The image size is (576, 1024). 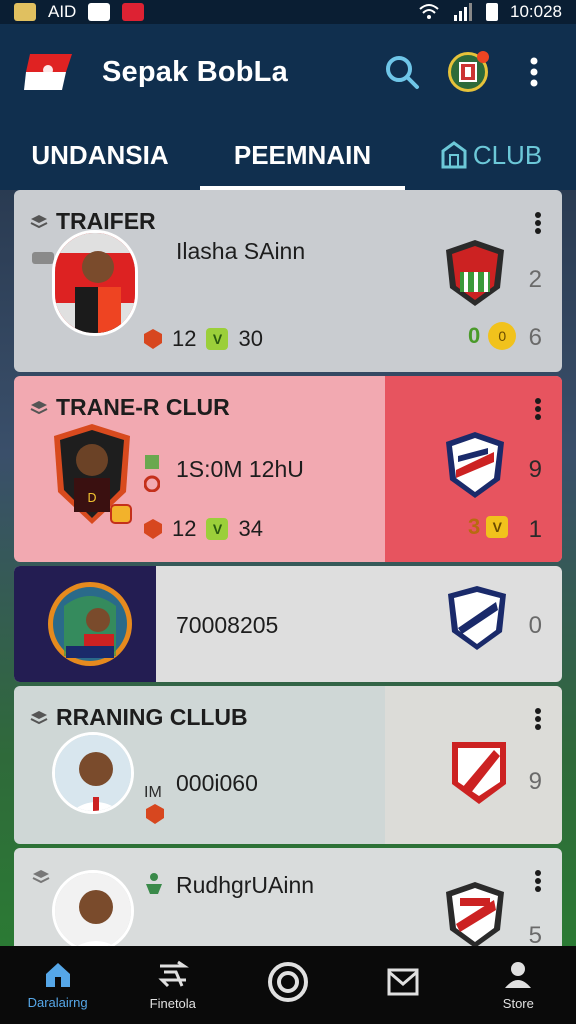 I want to click on card-side-number: 2, so click(x=535, y=279).